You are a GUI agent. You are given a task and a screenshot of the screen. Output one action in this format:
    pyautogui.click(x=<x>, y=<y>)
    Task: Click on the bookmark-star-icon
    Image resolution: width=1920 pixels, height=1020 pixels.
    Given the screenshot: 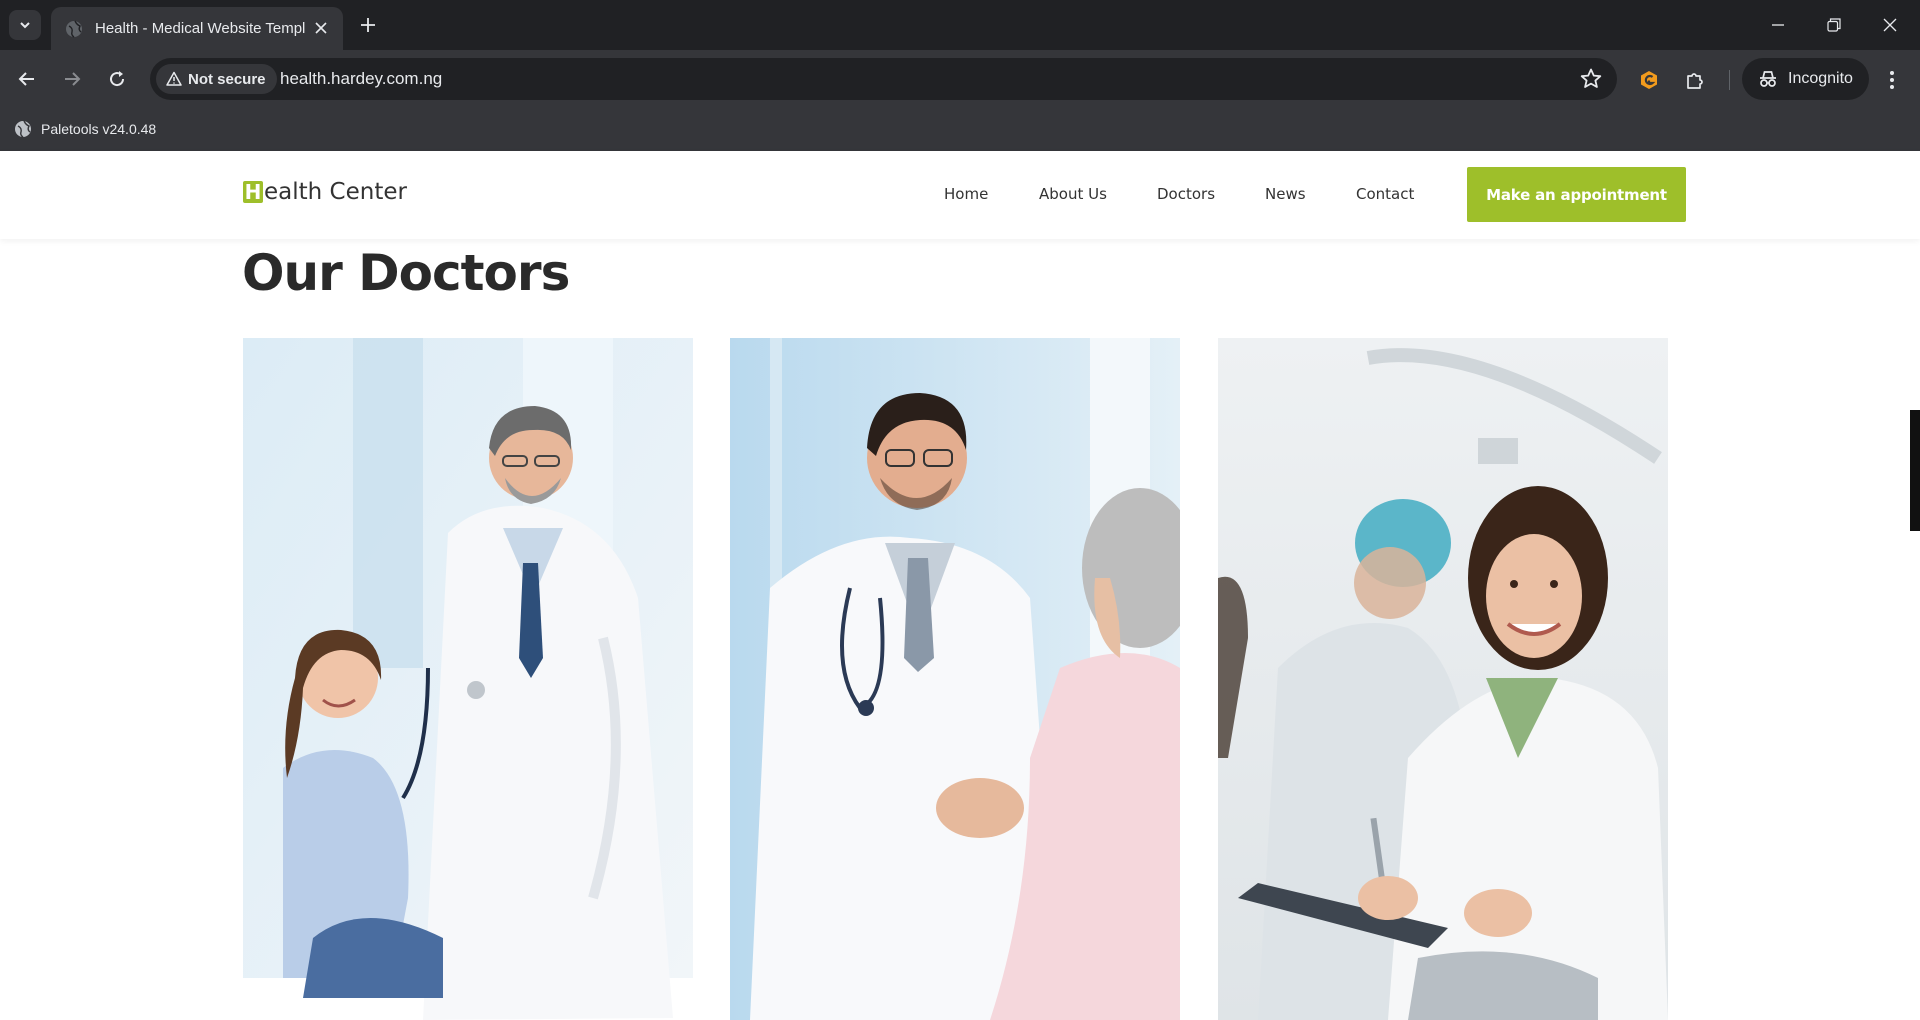 What is the action you would take?
    pyautogui.click(x=1591, y=79)
    